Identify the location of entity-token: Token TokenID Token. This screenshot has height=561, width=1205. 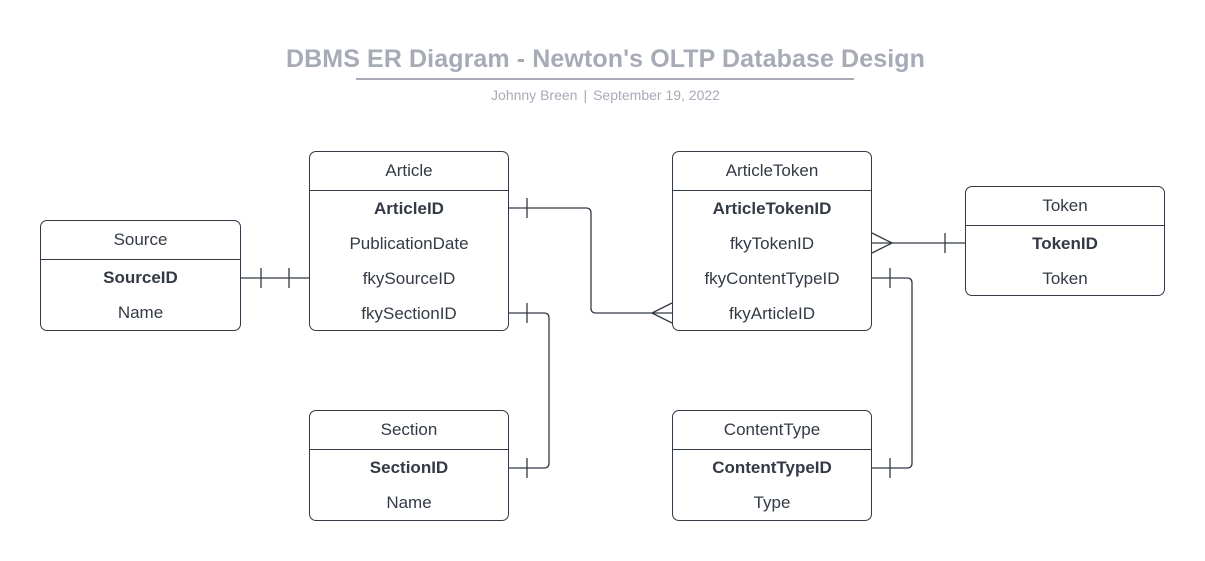
(1065, 241).